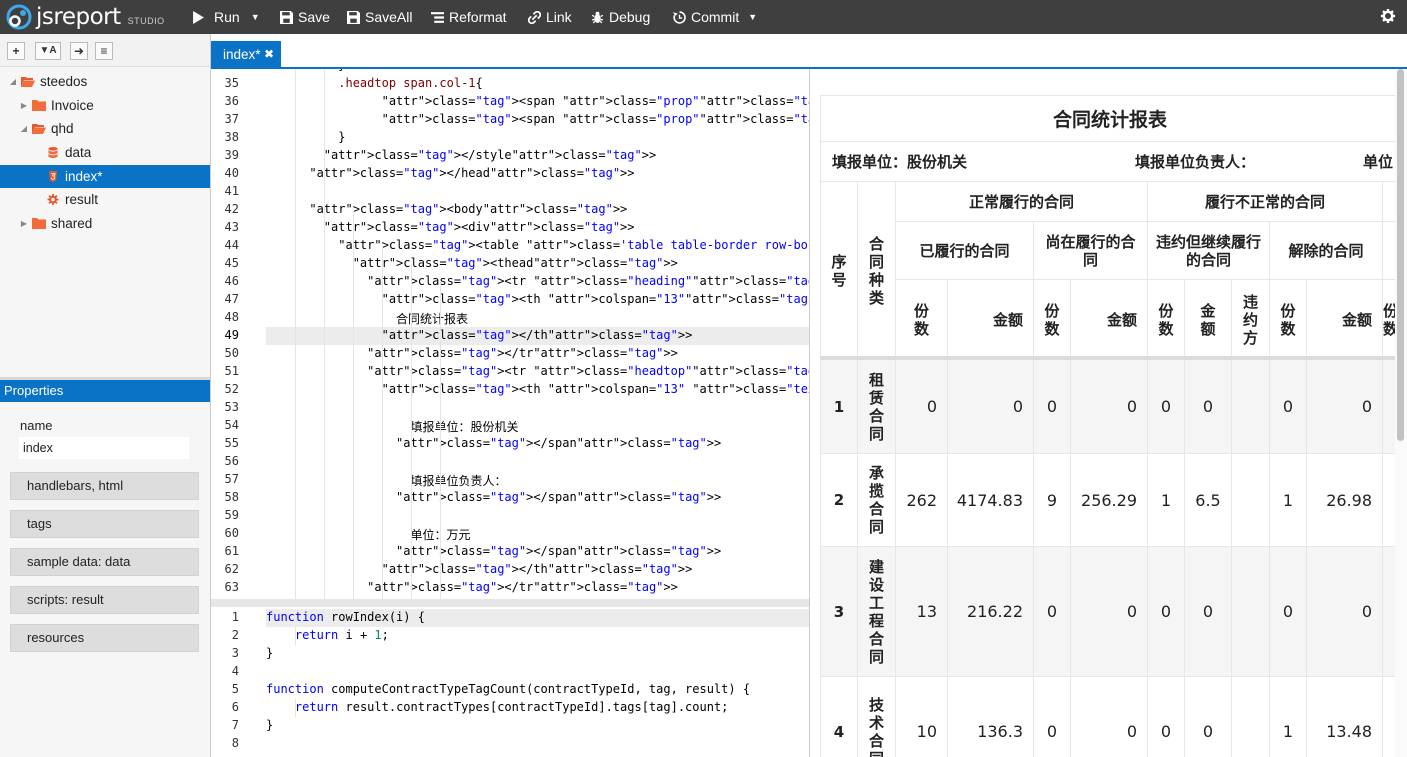 This screenshot has width=1407, height=757. I want to click on table-row: 4技术合同10136.30000113.48, so click(1110, 716).